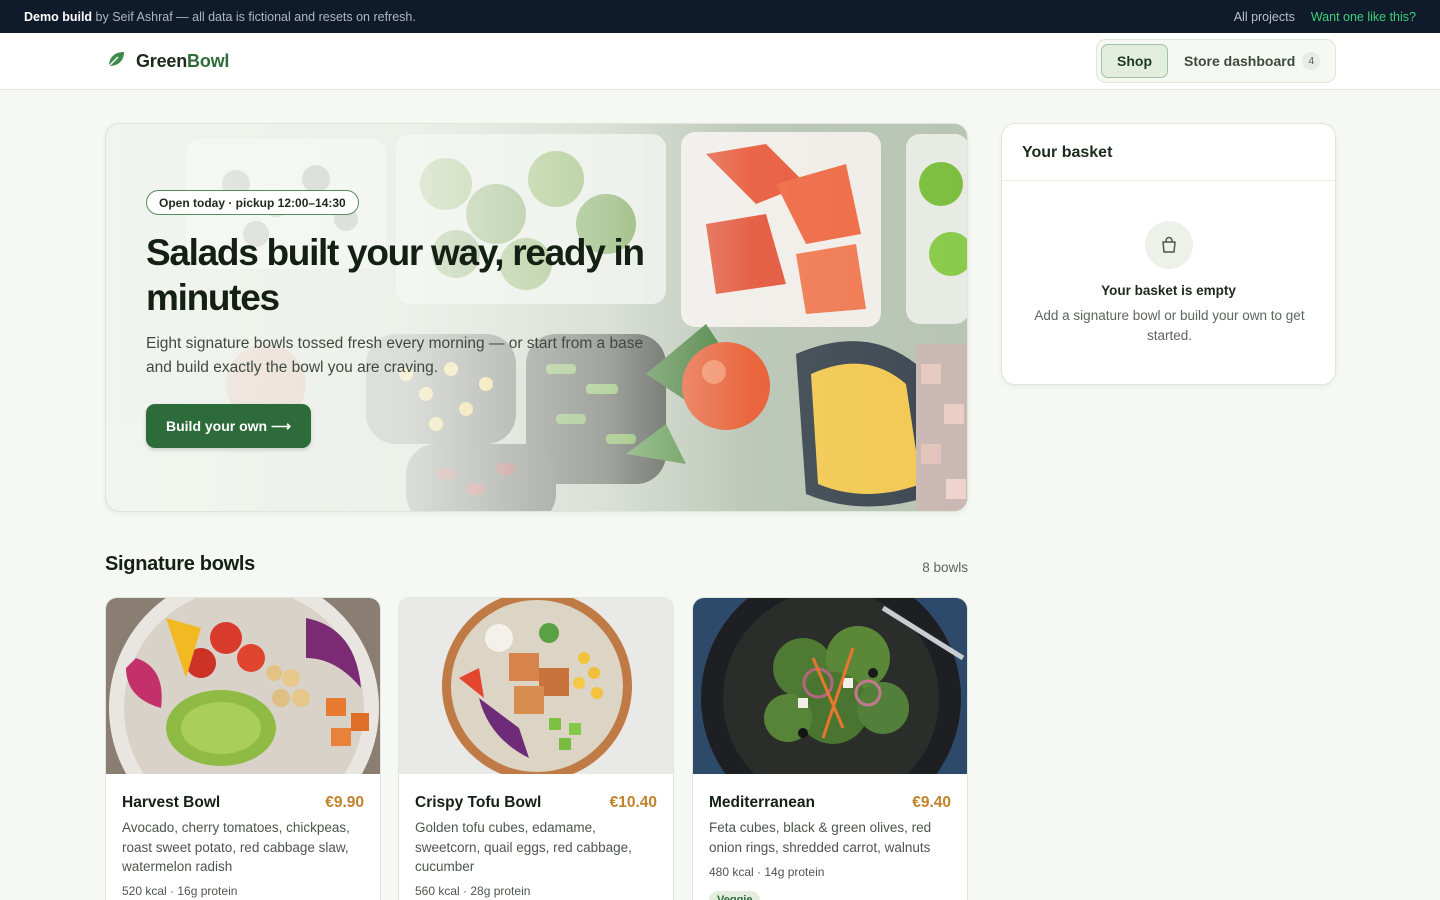 This screenshot has height=900, width=1440. Describe the element at coordinates (1264, 17) in the screenshot. I see `all-projects-link: All projects` at that location.